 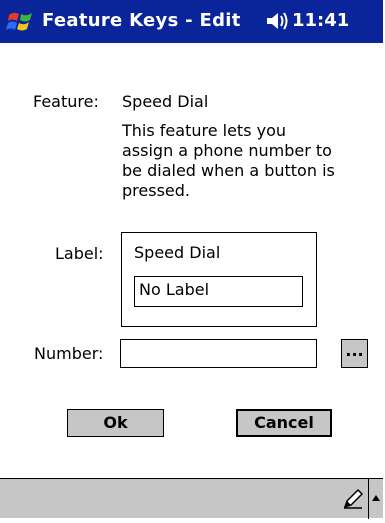 What do you see at coordinates (284, 423) in the screenshot?
I see `cancel-button: Cancel` at bounding box center [284, 423].